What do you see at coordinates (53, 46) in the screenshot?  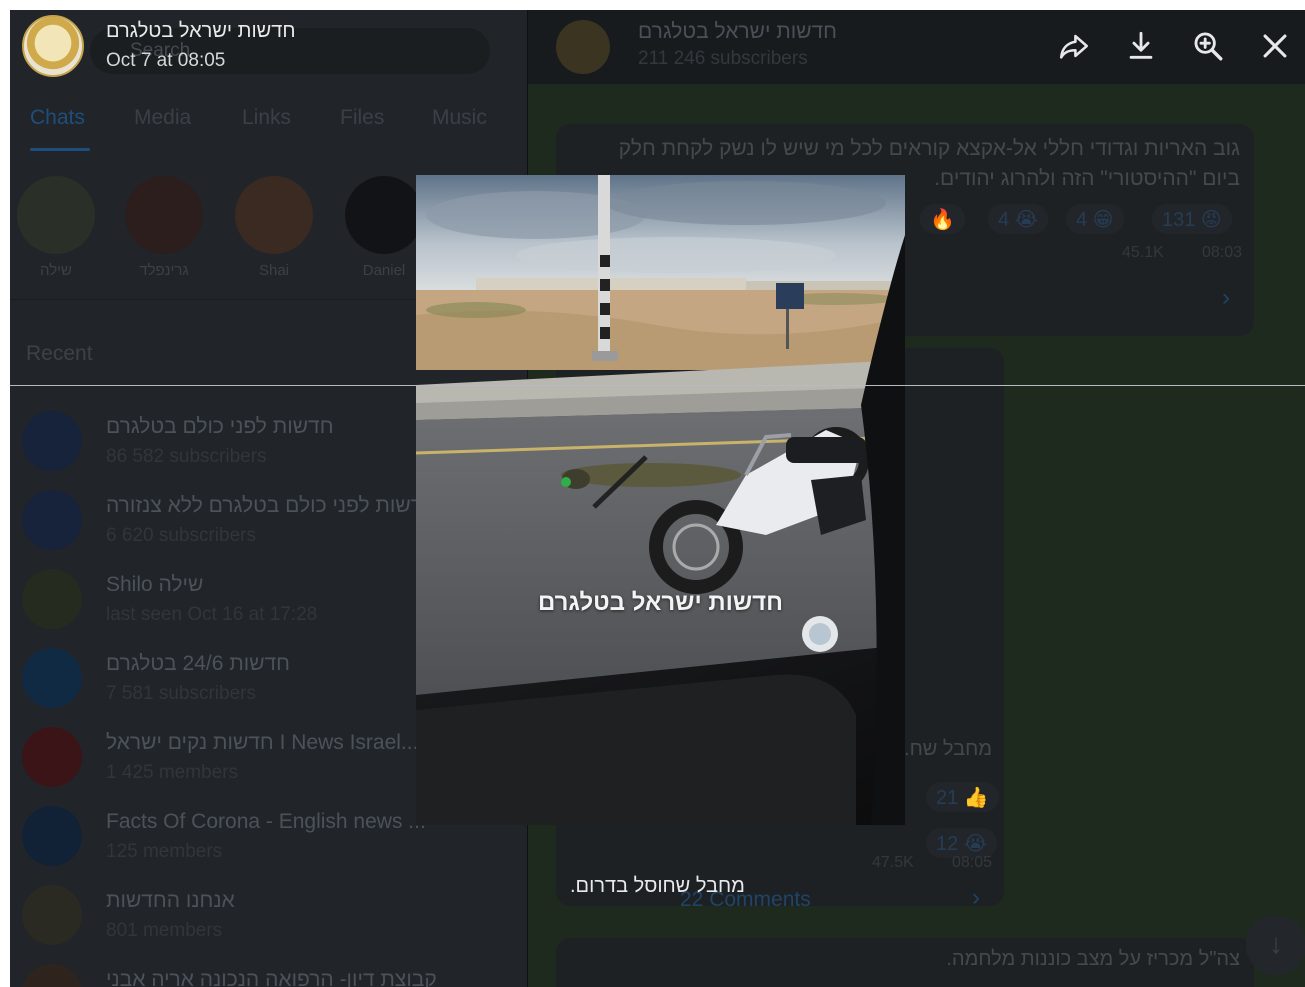 I see `channel-avatar` at bounding box center [53, 46].